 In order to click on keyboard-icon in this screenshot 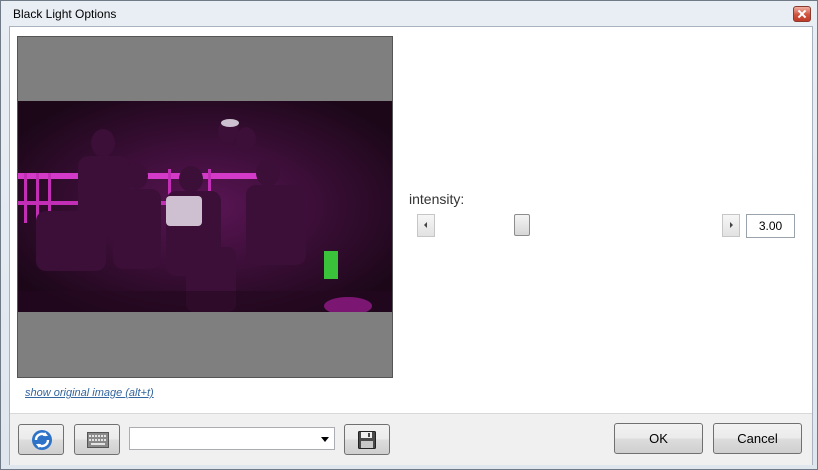, I will do `click(98, 440)`.